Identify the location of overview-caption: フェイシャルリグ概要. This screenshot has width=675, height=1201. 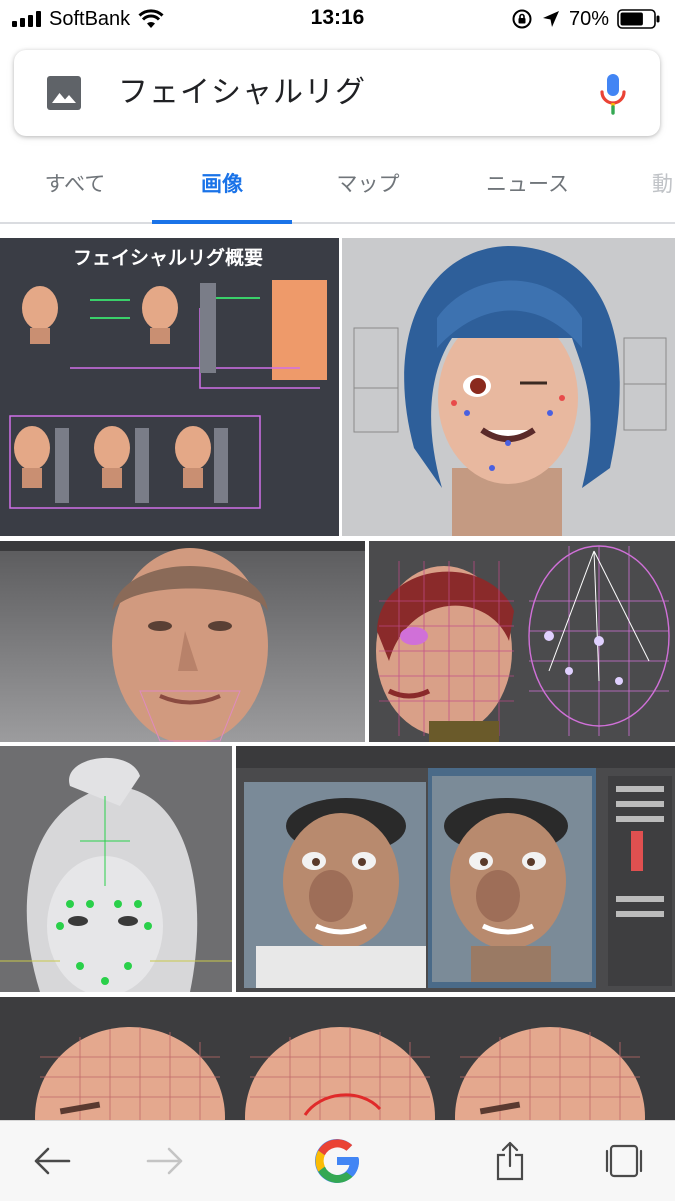
(168, 257).